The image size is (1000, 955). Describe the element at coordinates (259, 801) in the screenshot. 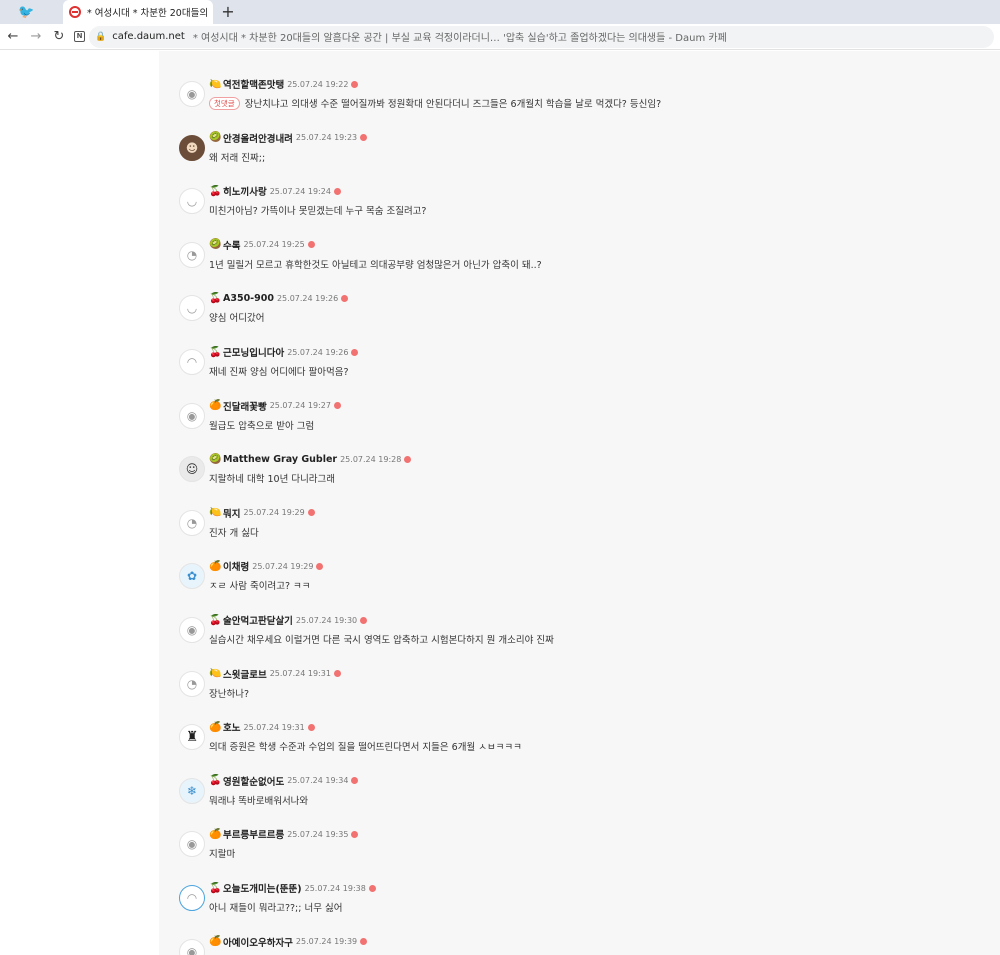

I see `comment-text: 뭐래냐 똑바로배워서나와` at that location.